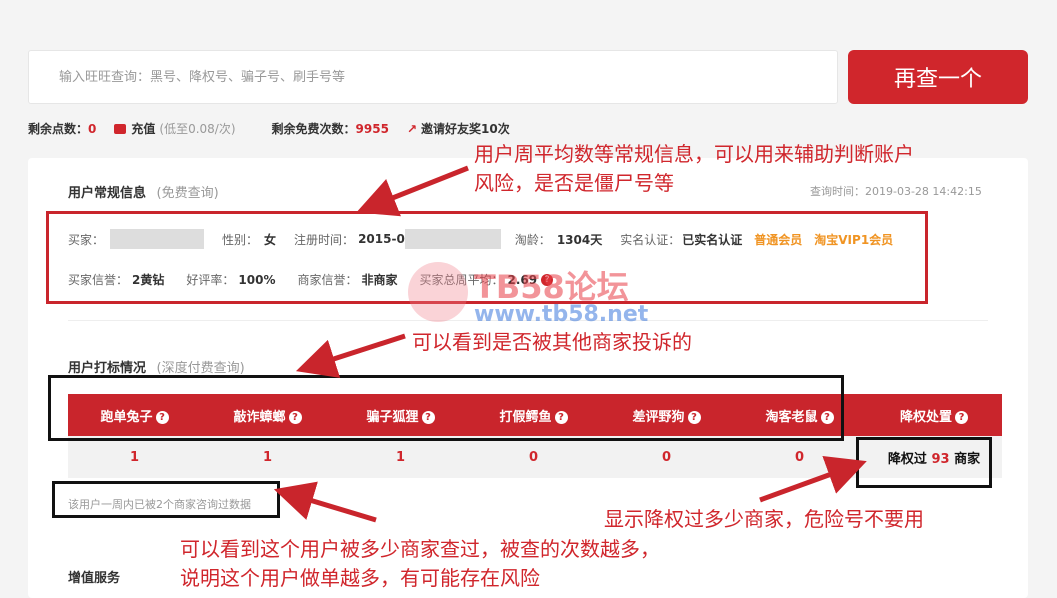 Image resolution: width=1057 pixels, height=598 pixels. What do you see at coordinates (813, 479) in the screenshot?
I see `arrow-demote` at bounding box center [813, 479].